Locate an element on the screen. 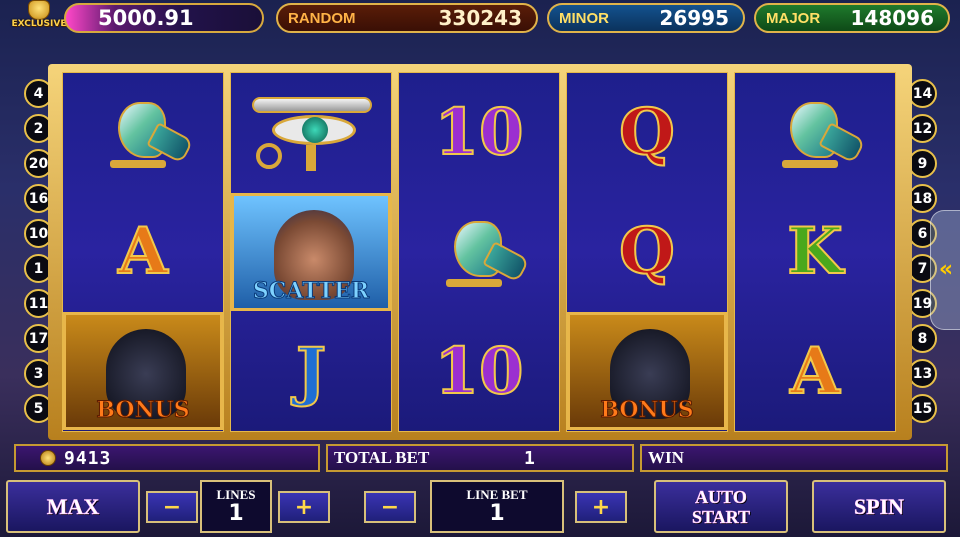 This screenshot has width=960, height=537. reel-cell: SCATTER is located at coordinates (311, 251).